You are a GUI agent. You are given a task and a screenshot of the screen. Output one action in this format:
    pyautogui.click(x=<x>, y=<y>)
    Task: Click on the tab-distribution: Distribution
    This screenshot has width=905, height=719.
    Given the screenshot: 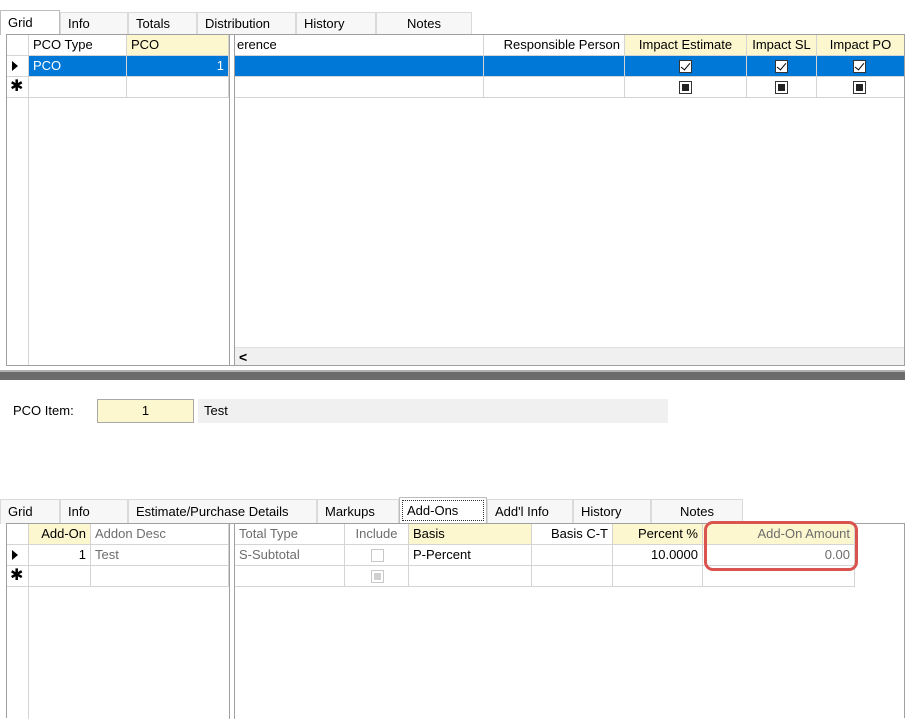 What is the action you would take?
    pyautogui.click(x=246, y=23)
    